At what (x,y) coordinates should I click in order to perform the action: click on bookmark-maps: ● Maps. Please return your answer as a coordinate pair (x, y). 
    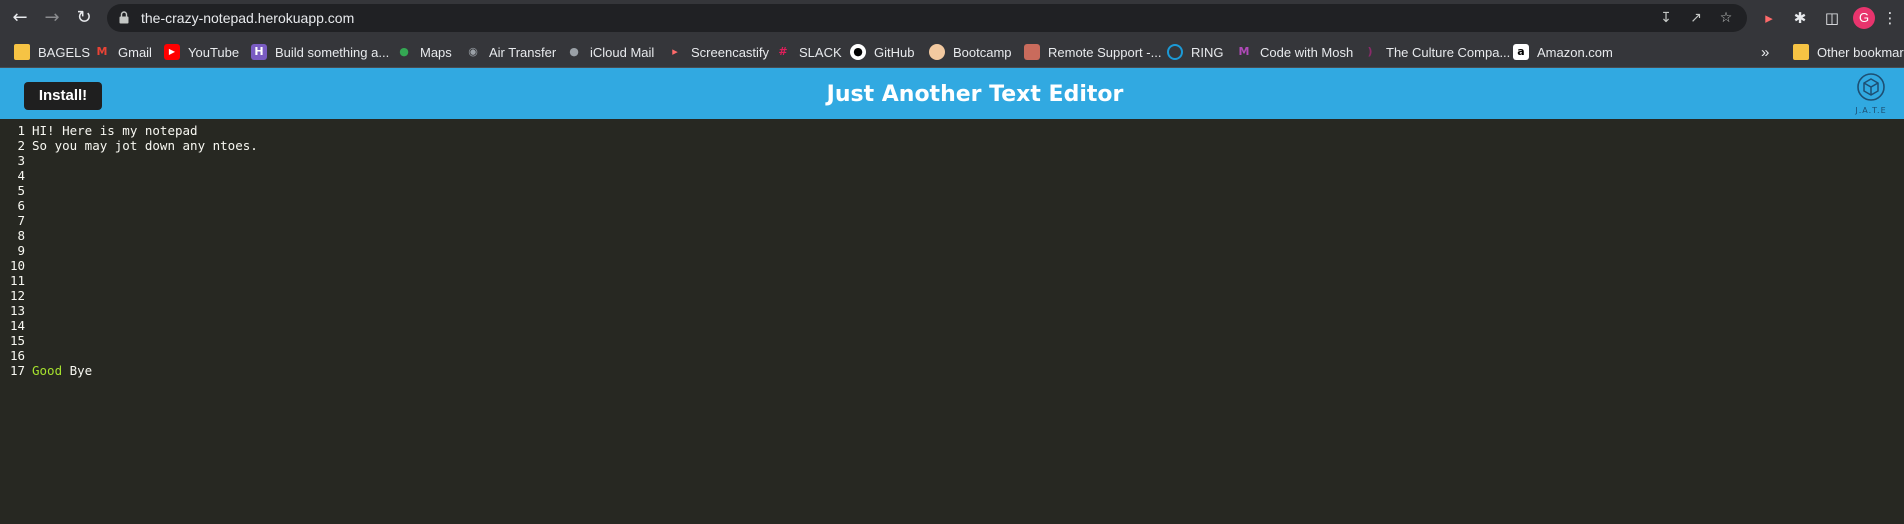
    Looking at the image, I should click on (424, 52).